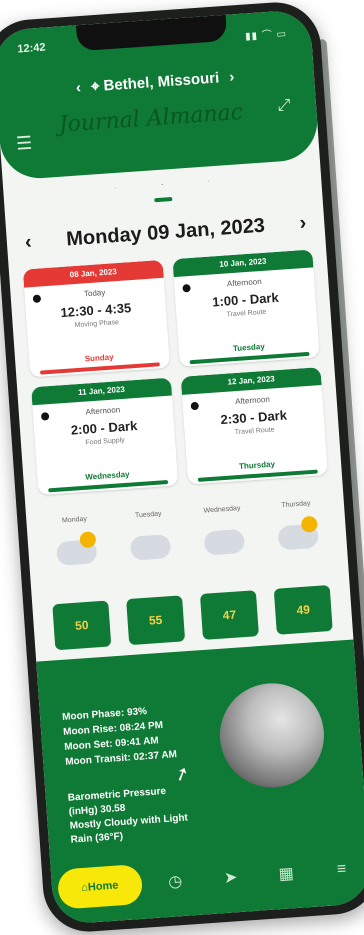 This screenshot has width=364, height=935. I want to click on status-time: 12:42, so click(31, 48).